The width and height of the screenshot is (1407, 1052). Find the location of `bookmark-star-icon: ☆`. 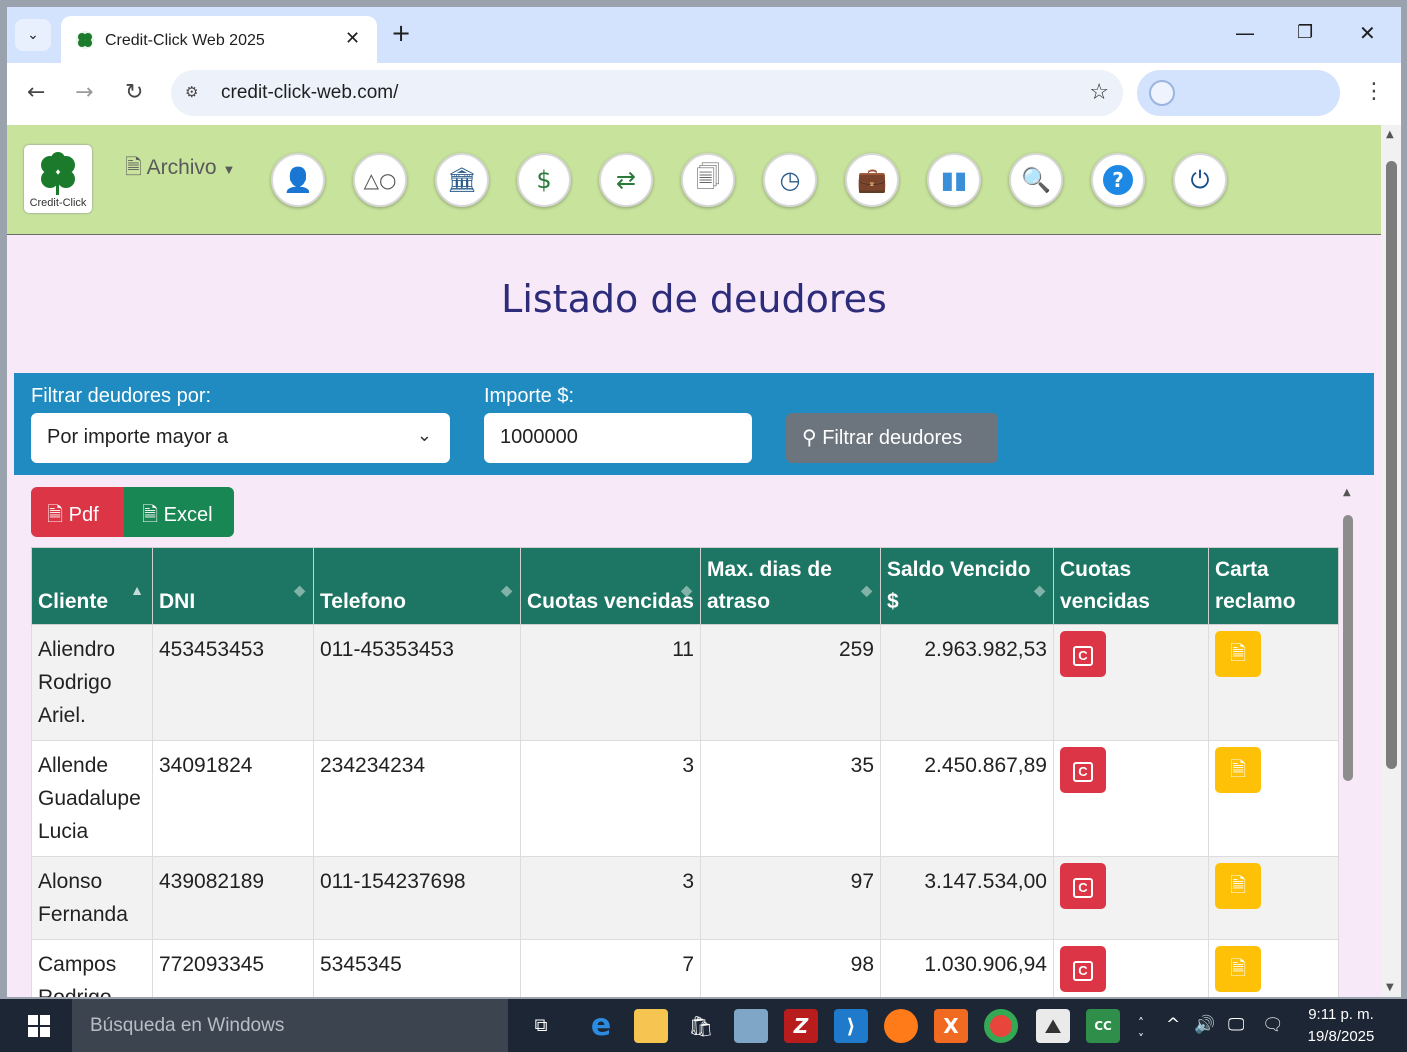

bookmark-star-icon: ☆ is located at coordinates (1099, 92).